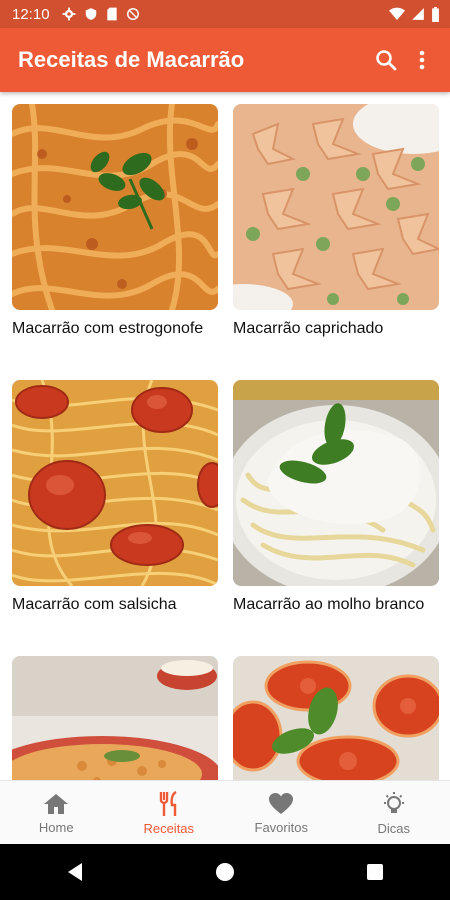 The image size is (450, 900). Describe the element at coordinates (131, 59) in the screenshot. I see `app-title: Receitas de Macarrão` at that location.